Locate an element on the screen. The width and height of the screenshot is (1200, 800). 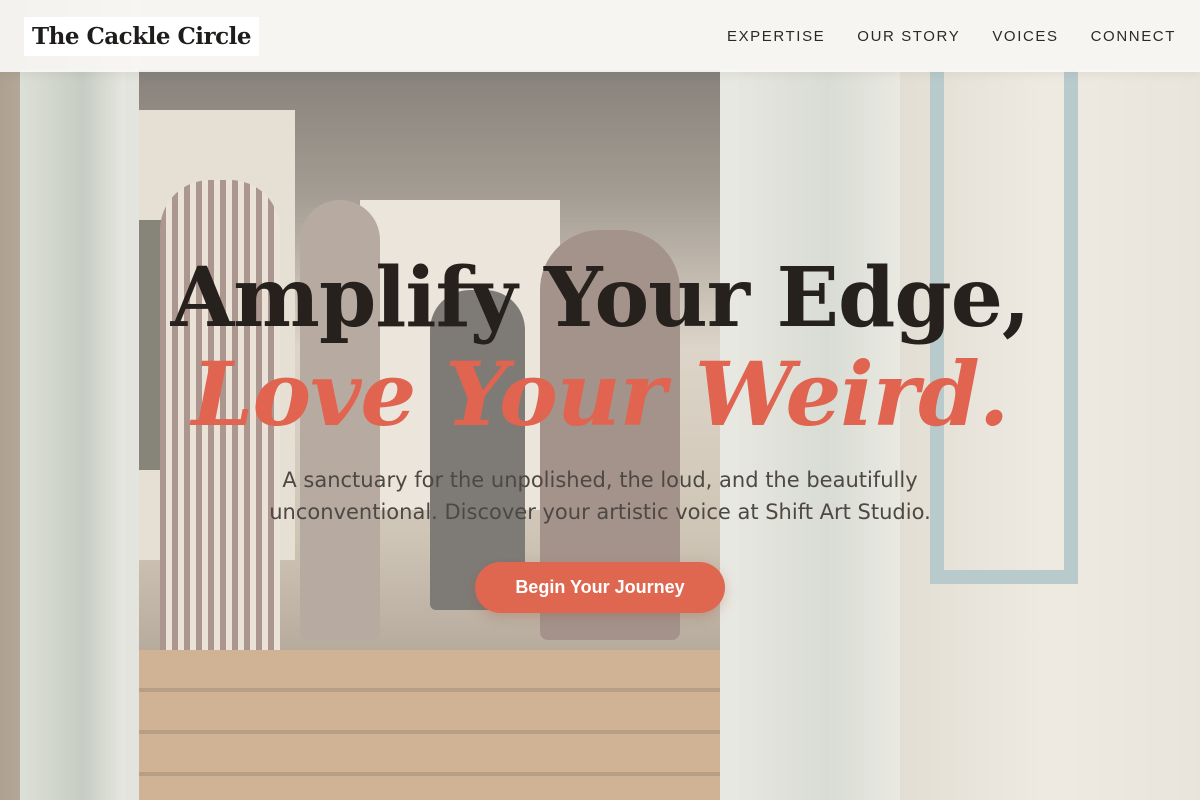
hero-headline-line2: Love Your Weird. is located at coordinates (600, 394).